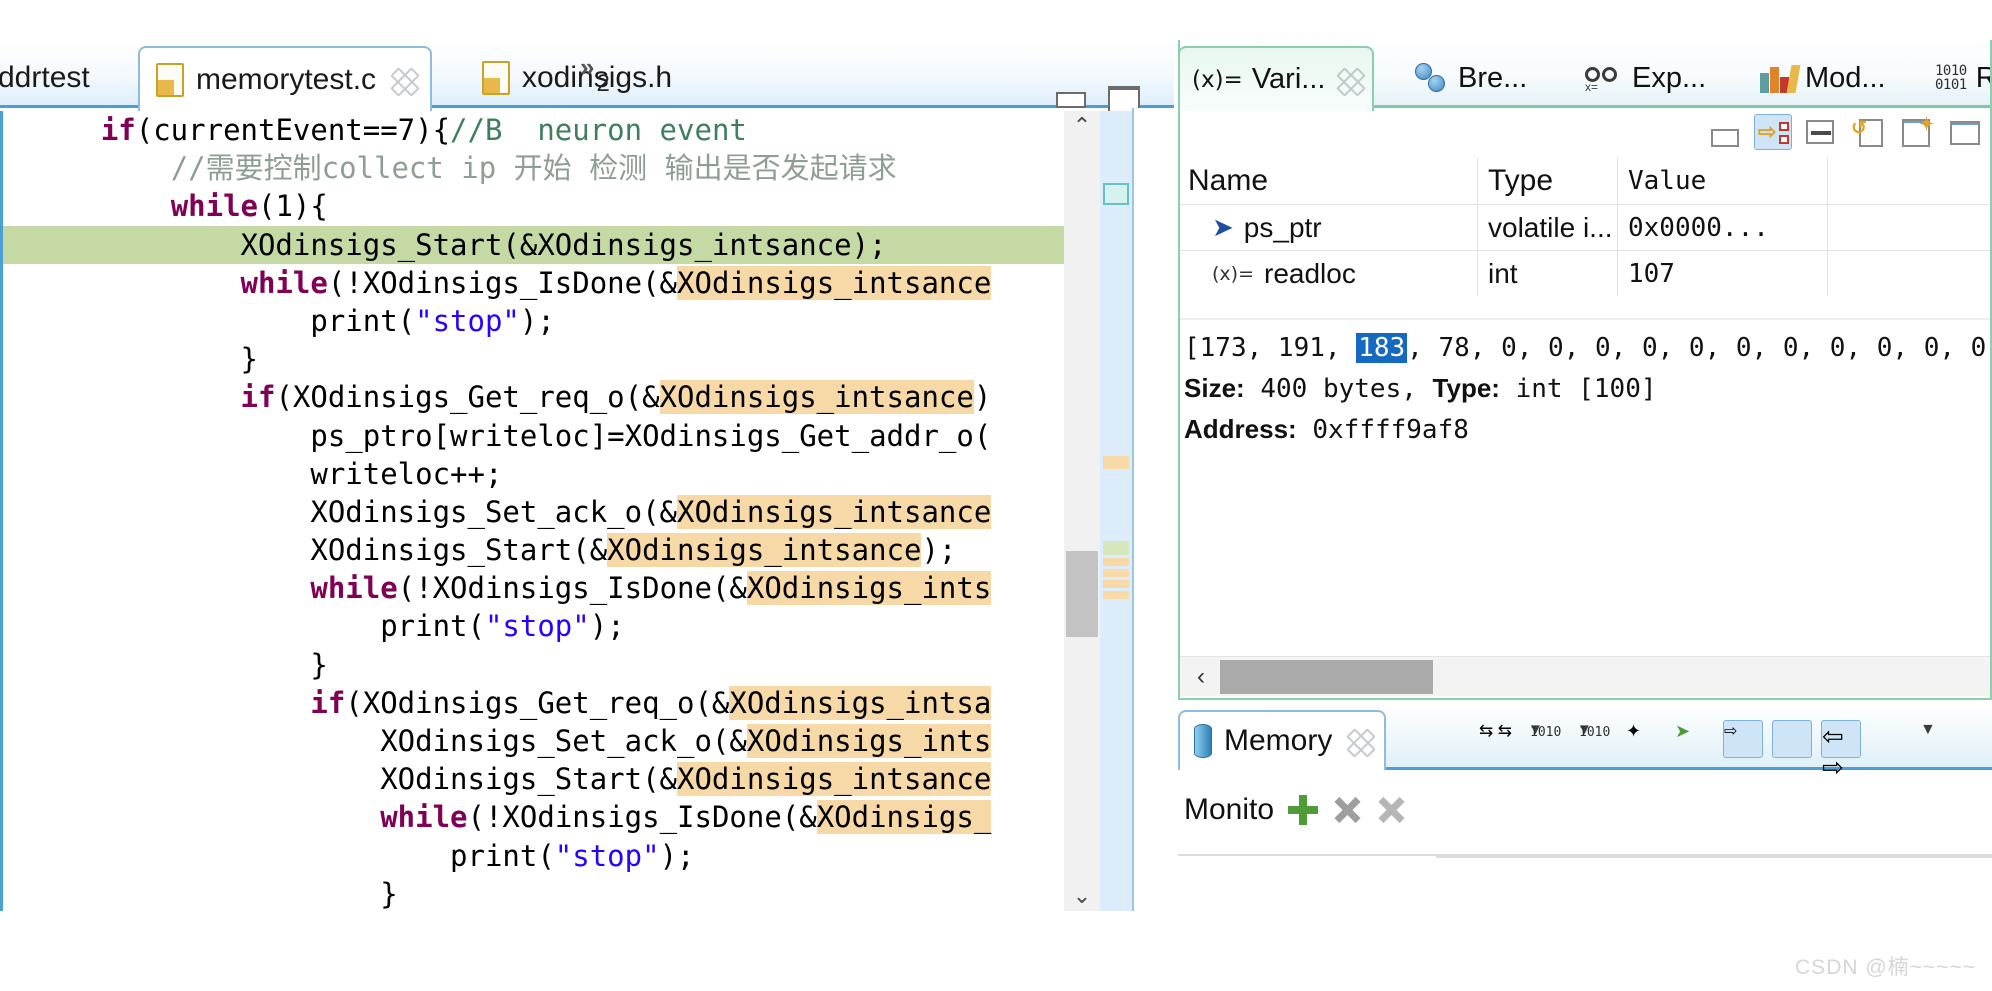  Describe the element at coordinates (603, 83) in the screenshot. I see `tab-overflow-count: 2` at that location.